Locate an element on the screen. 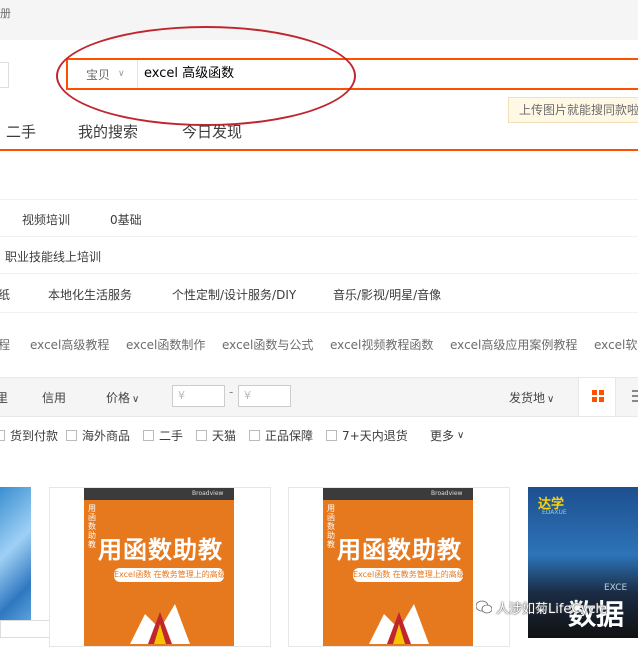 The height and width of the screenshot is (647, 638). category-link: 纸 is located at coordinates (5, 294).